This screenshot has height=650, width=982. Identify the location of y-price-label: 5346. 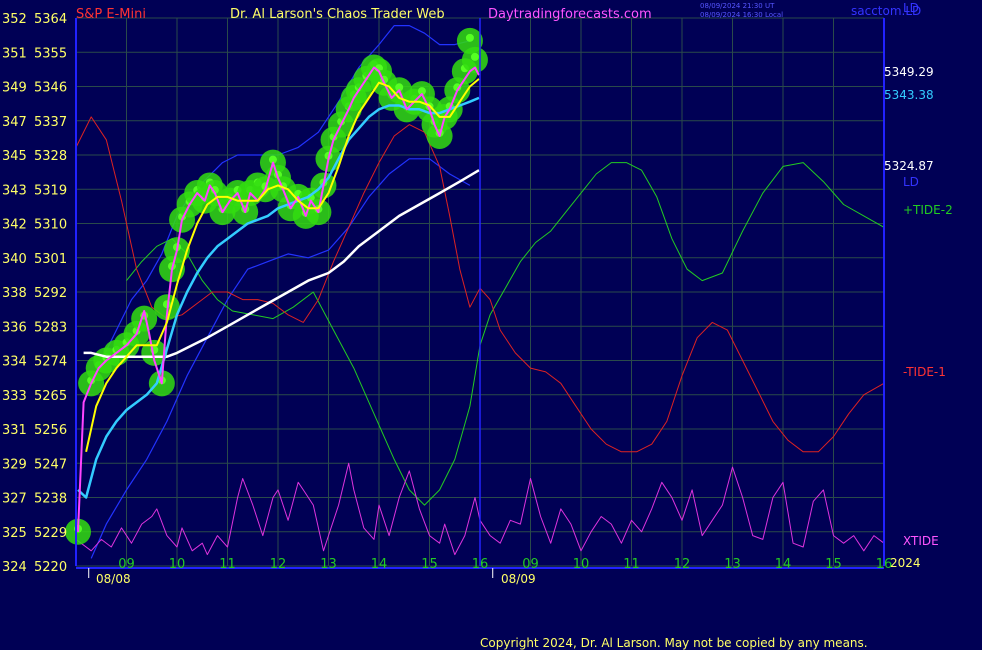
(50, 88).